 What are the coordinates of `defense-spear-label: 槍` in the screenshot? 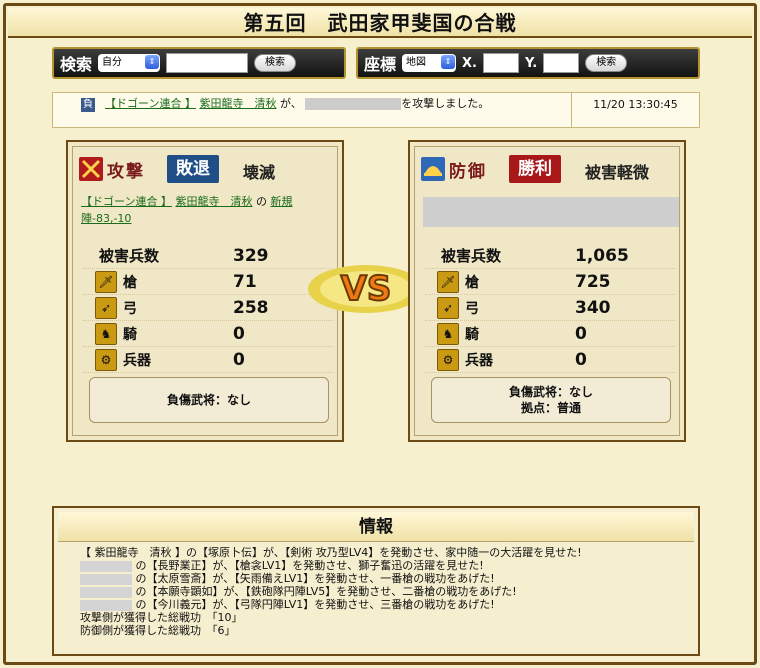 It's located at (472, 282).